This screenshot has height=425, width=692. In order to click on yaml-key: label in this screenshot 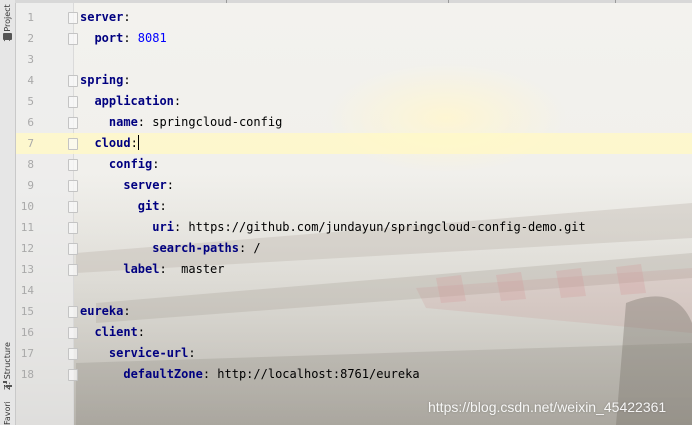, I will do `click(141, 269)`.